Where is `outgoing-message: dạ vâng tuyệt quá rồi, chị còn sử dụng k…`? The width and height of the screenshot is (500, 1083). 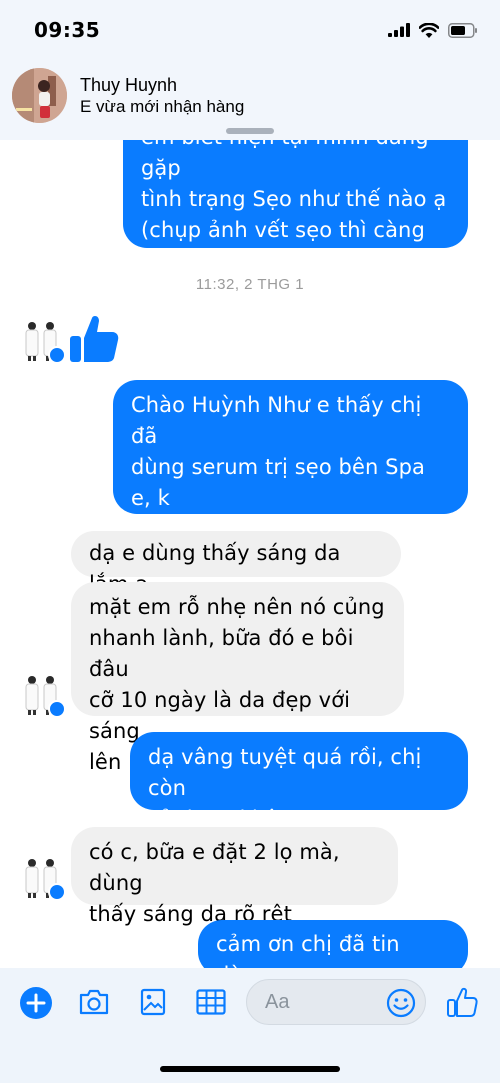
outgoing-message: dạ vâng tuyệt quá rồi, chị còn sử dụng k… is located at coordinates (299, 781).